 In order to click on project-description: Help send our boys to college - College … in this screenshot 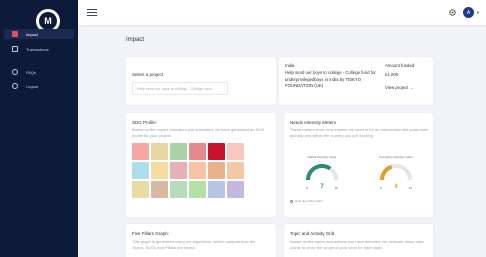, I will do `click(330, 79)`.